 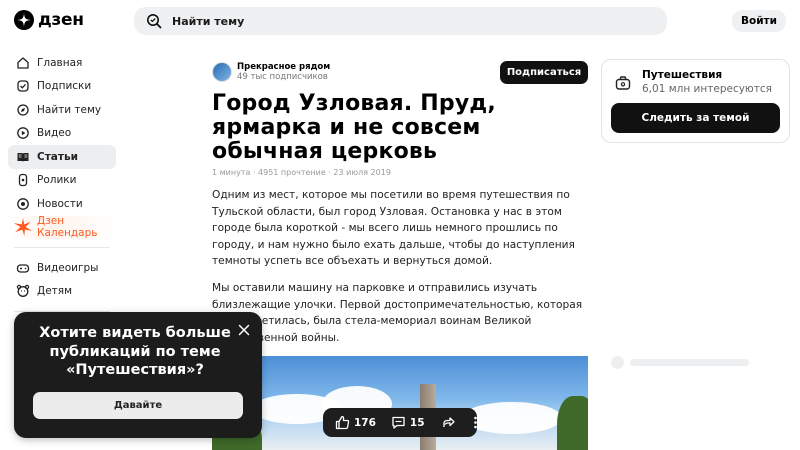 What do you see at coordinates (759, 21) in the screenshot?
I see `login-button: Войти` at bounding box center [759, 21].